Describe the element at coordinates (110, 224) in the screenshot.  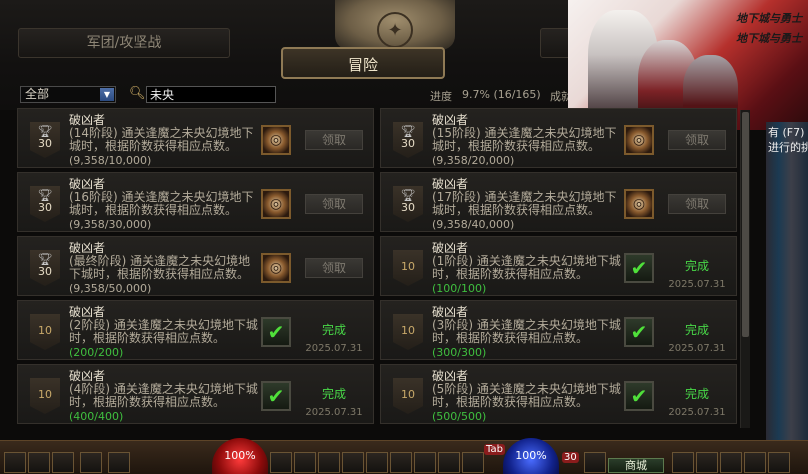
I see `achievement-progress: (9,358/30,000)` at that location.